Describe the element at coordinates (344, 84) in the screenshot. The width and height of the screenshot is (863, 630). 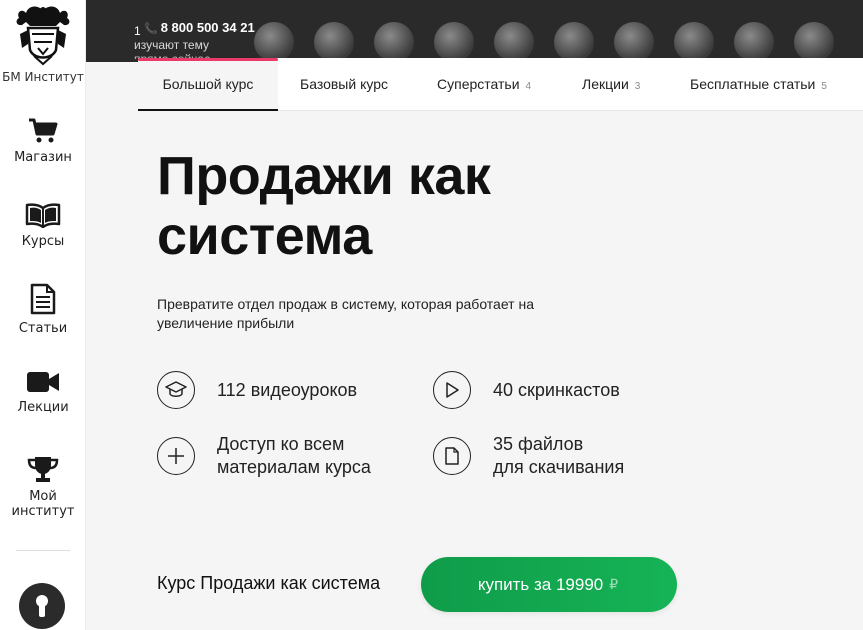
I see `tab-basic-course: Базовый курс` at that location.